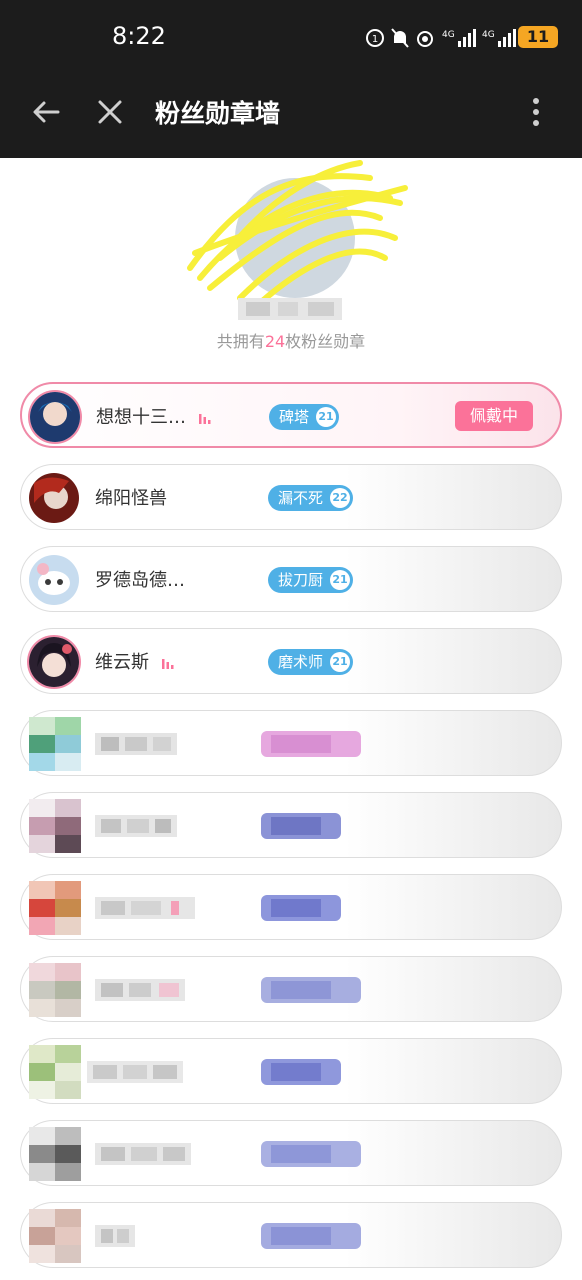 This screenshot has width=582, height=1280. I want to click on medal-badge: 碑塔 21, so click(304, 417).